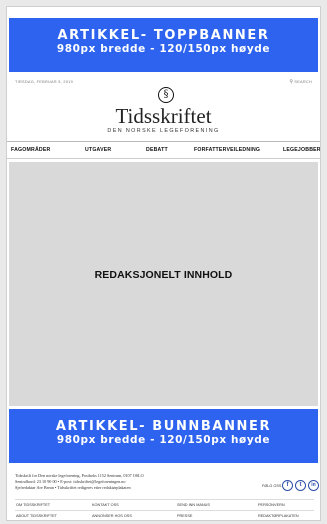  I want to click on footer-link-annonser: ANNONSER HOS OSS, so click(112, 516).